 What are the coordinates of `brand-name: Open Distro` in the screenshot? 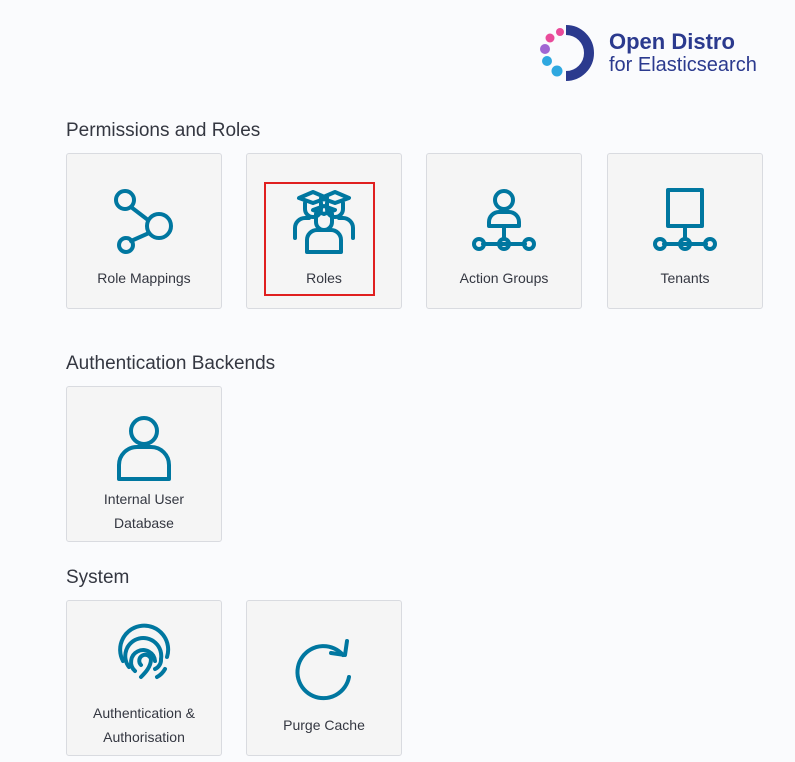 It's located at (672, 41).